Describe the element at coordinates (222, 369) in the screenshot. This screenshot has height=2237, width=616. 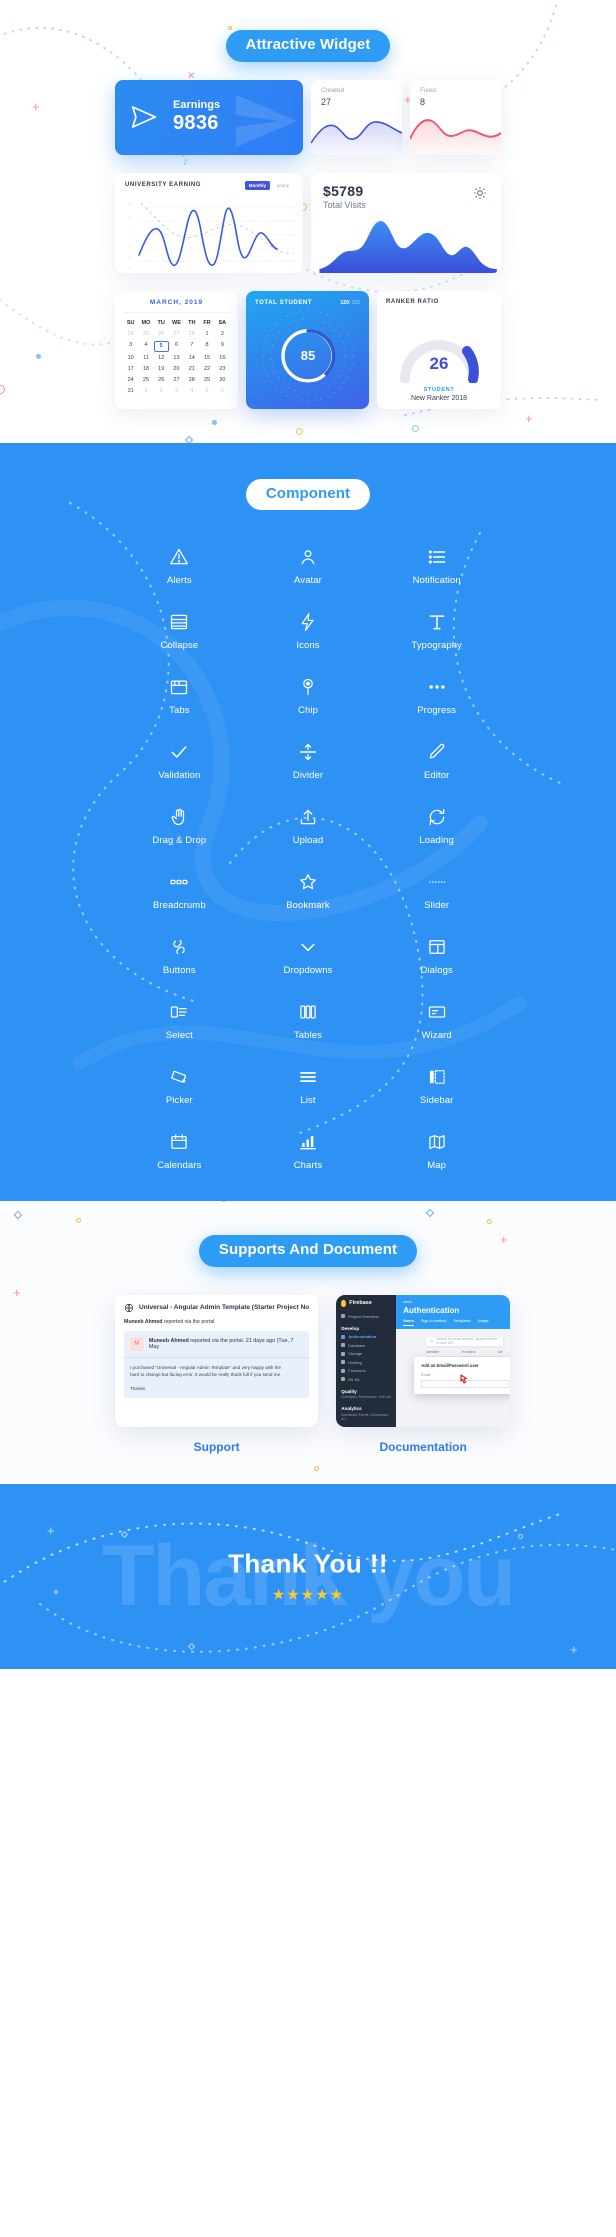
I see `calendar-day: 23` at that location.